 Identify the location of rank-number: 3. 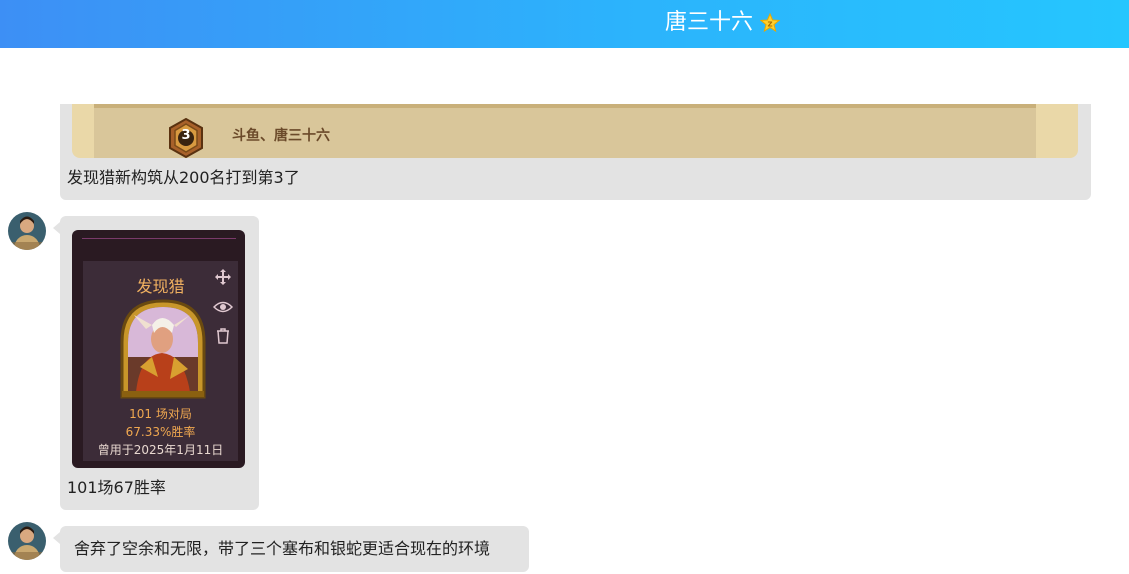
(186, 135).